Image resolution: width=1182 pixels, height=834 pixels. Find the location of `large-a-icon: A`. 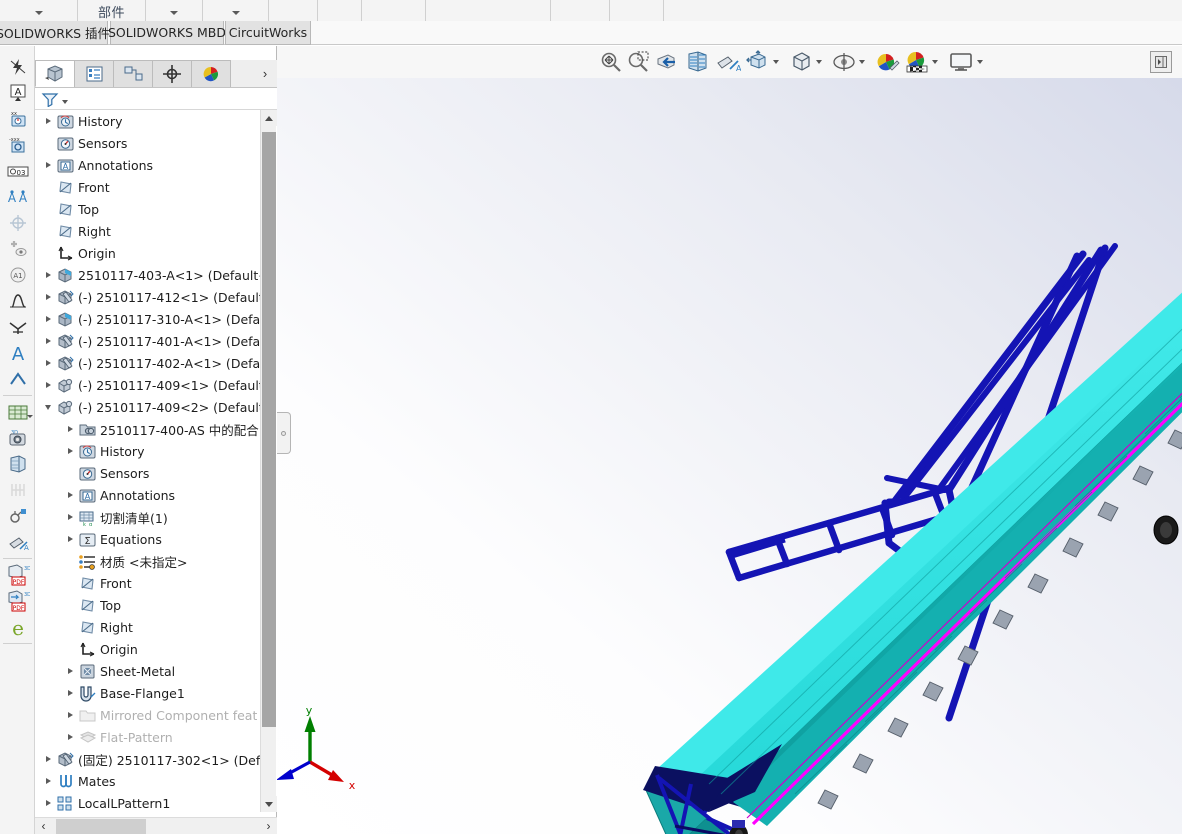

large-a-icon: A is located at coordinates (17, 353).